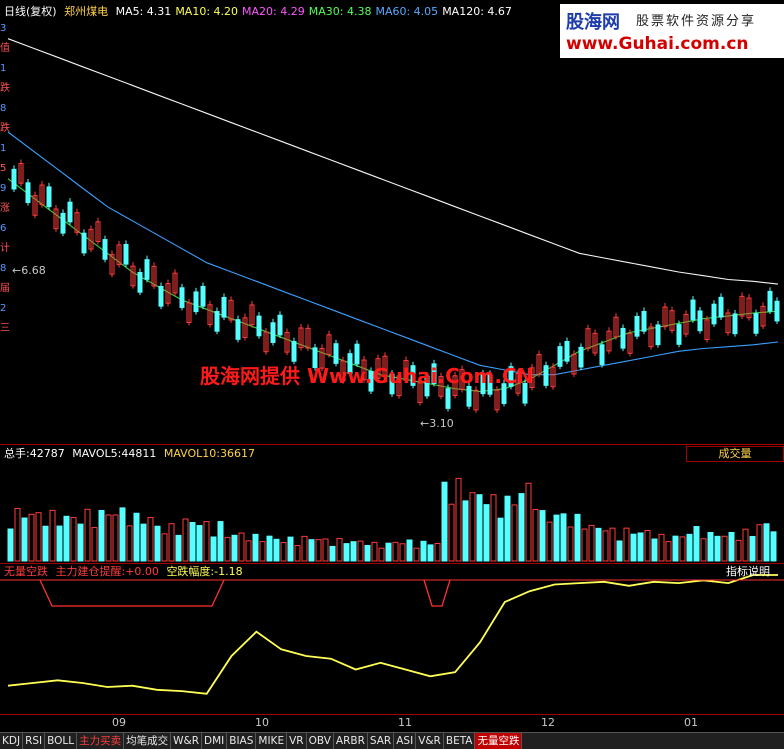  I want to click on tab-1: RSI, so click(34, 741).